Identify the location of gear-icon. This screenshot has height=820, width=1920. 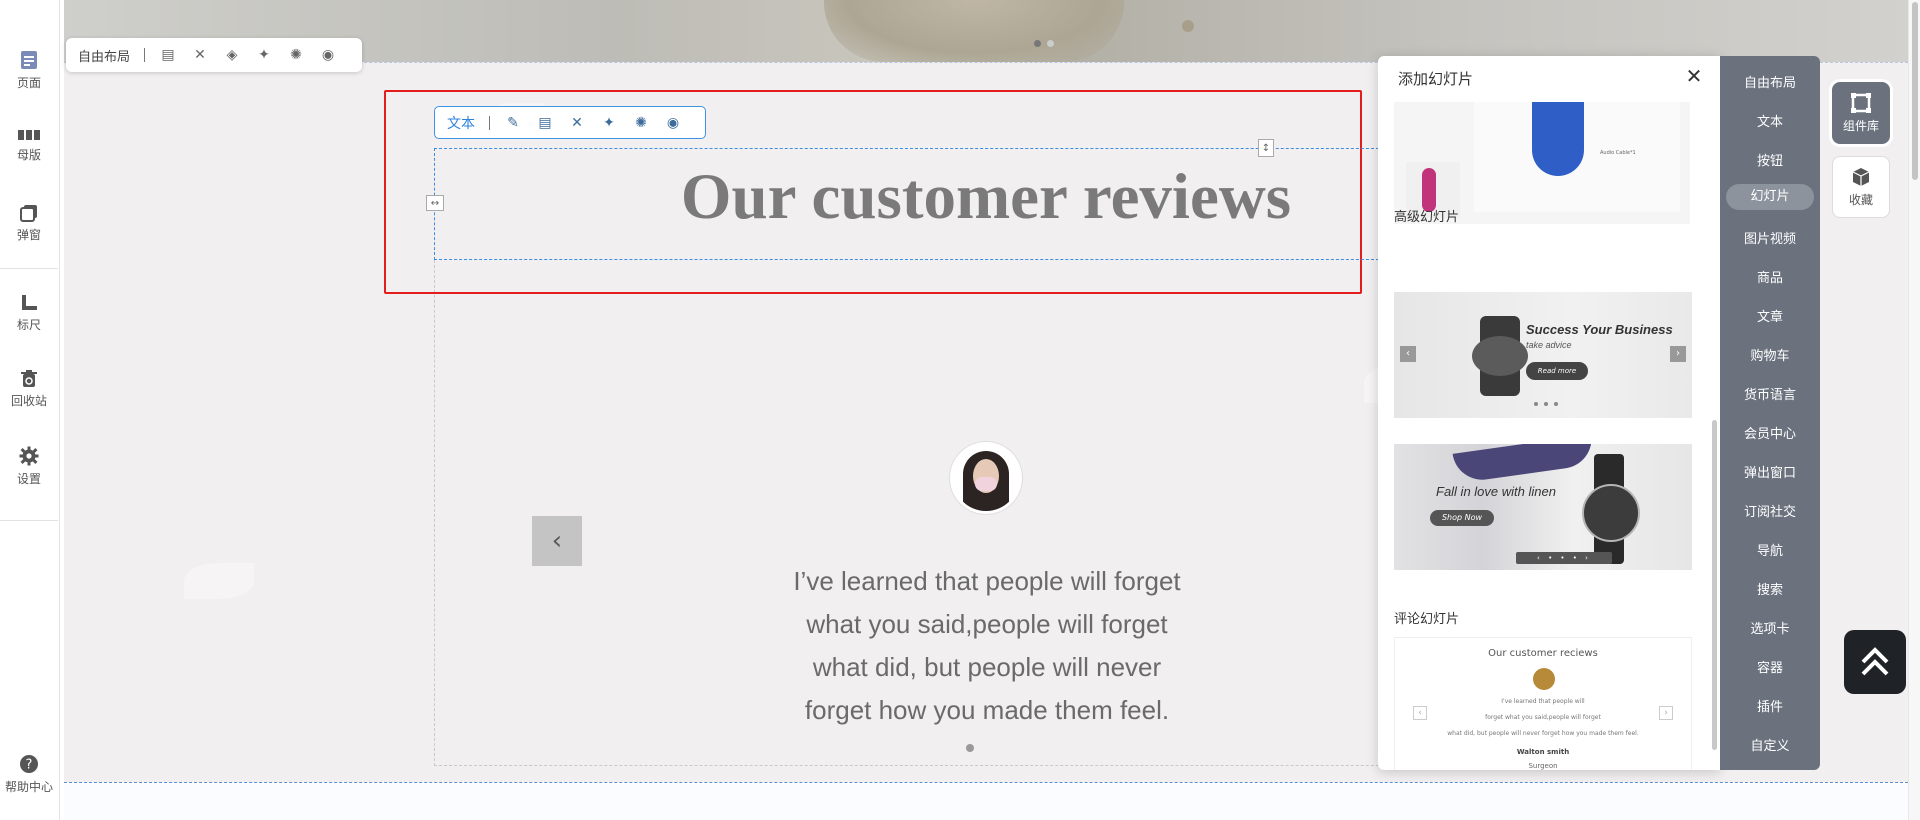
(29, 456).